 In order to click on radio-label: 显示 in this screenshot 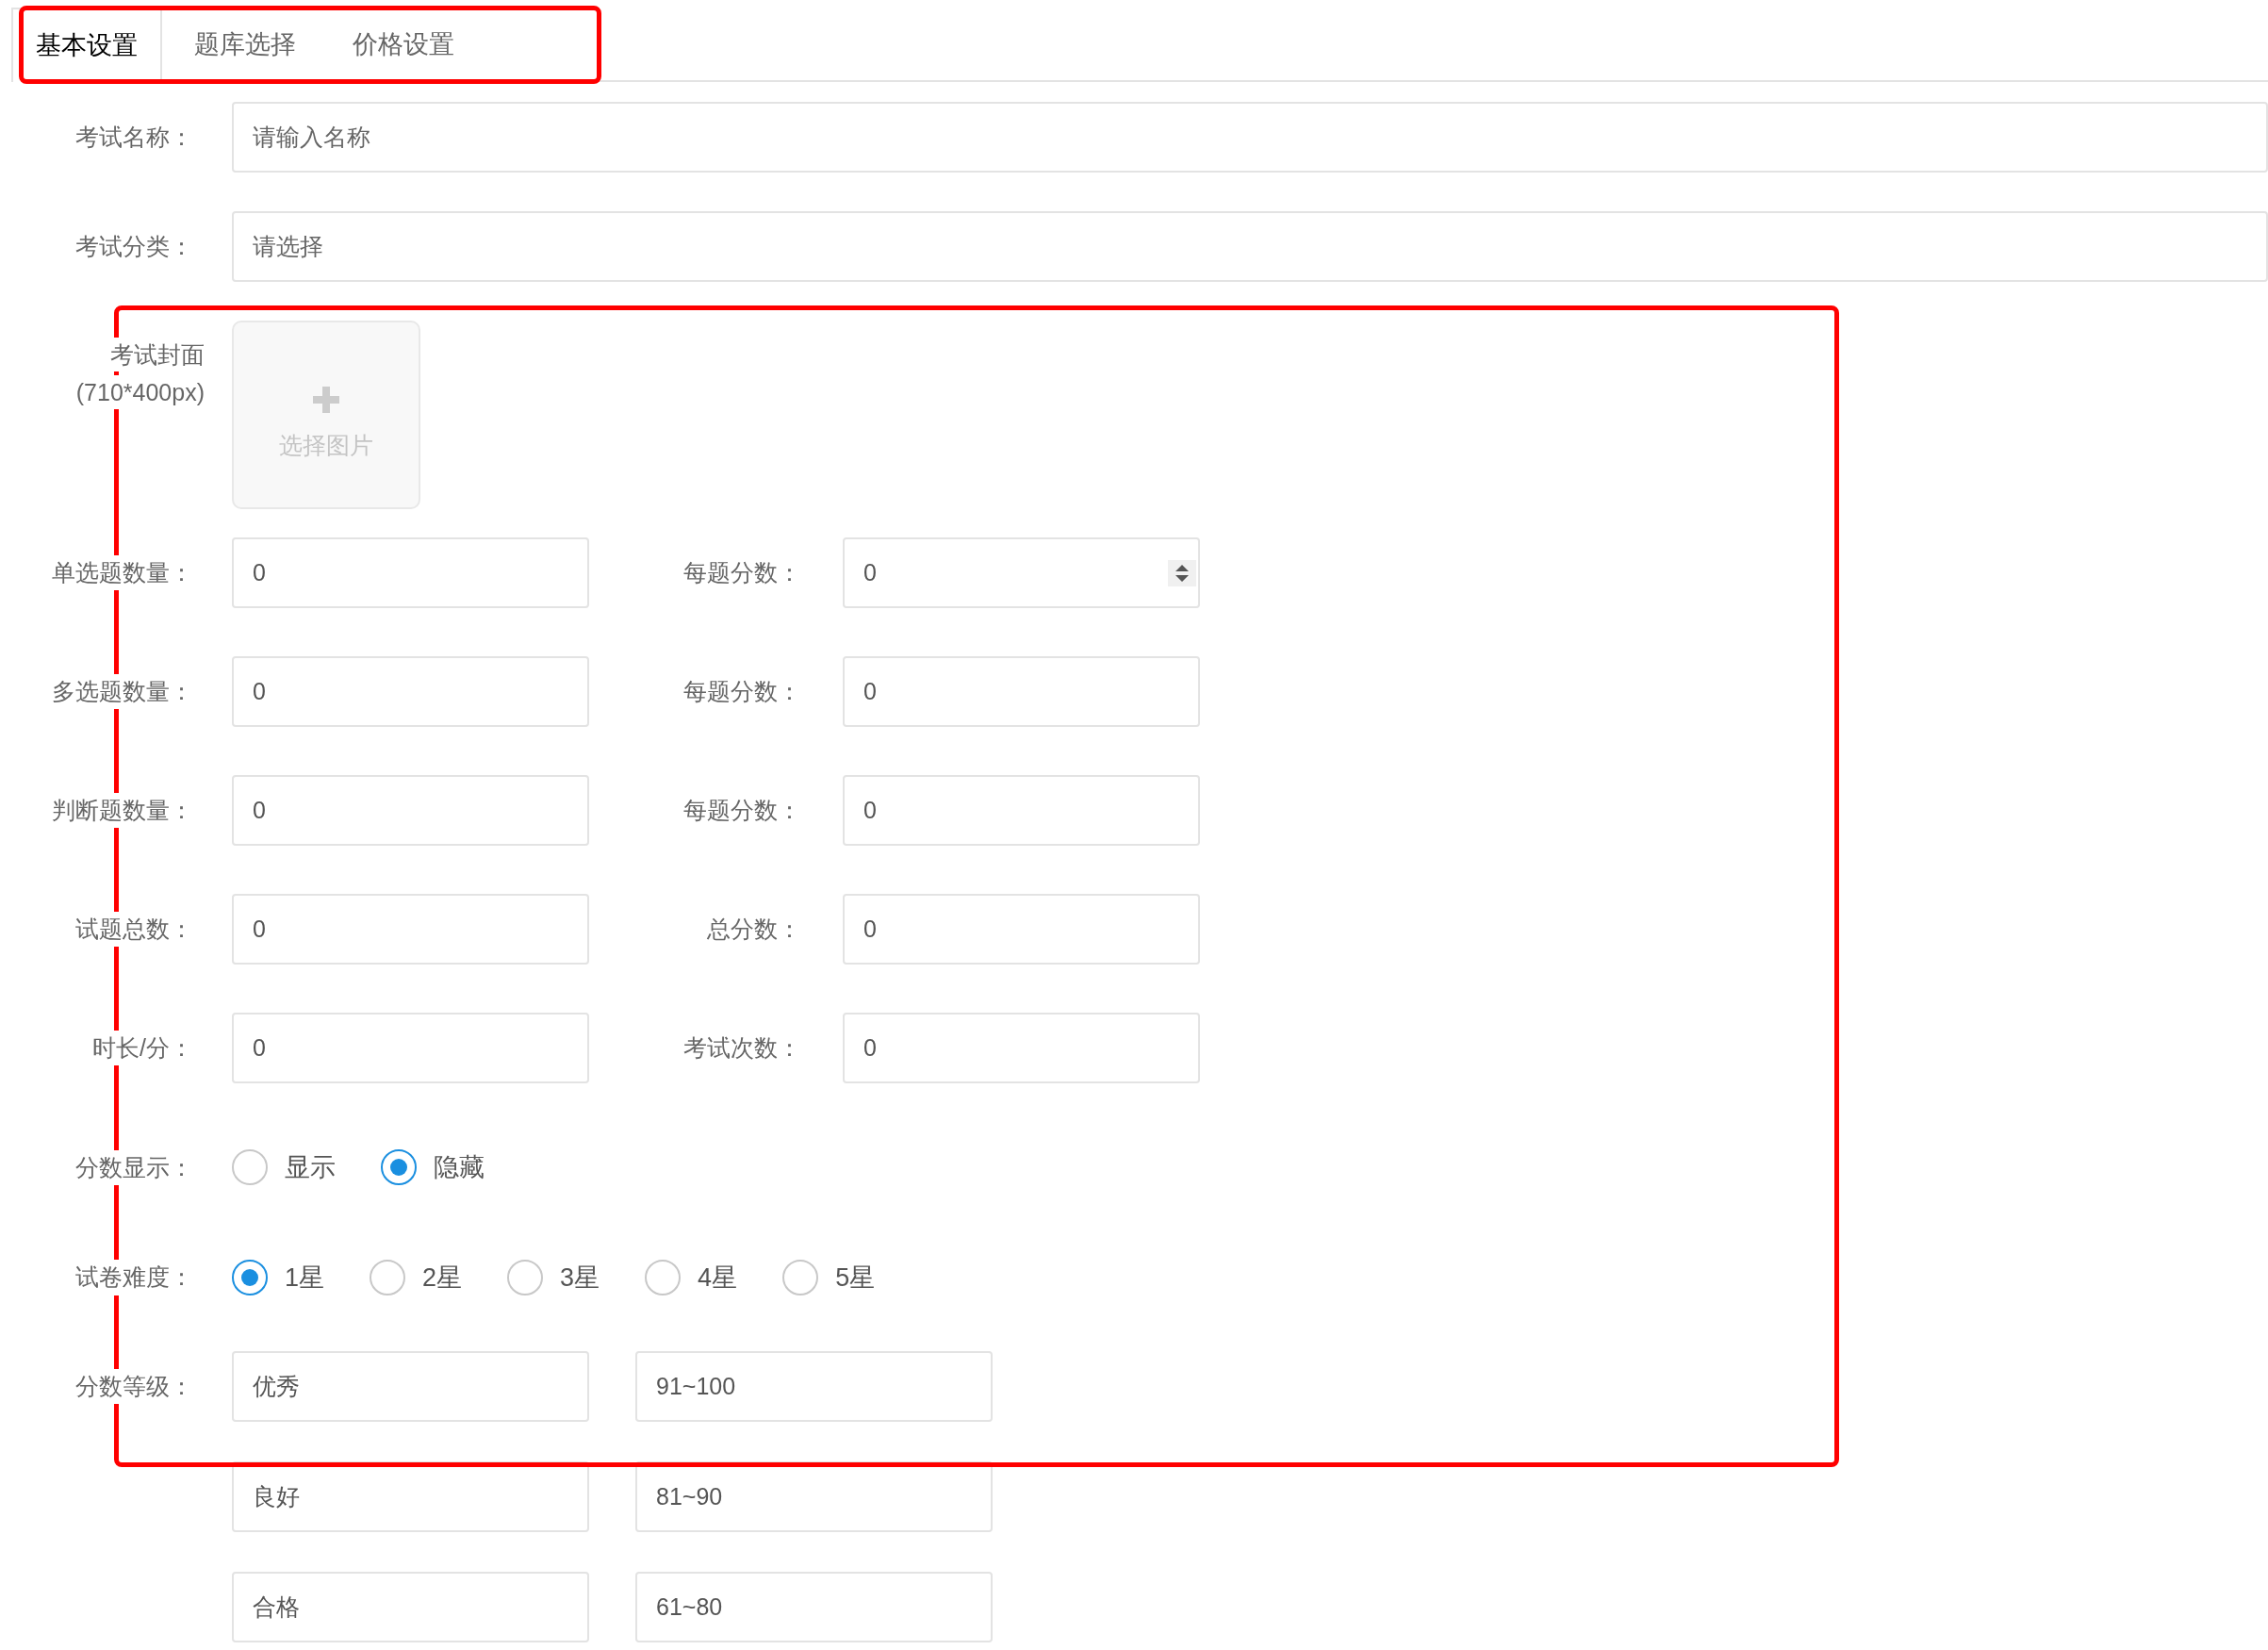, I will do `click(311, 1167)`.